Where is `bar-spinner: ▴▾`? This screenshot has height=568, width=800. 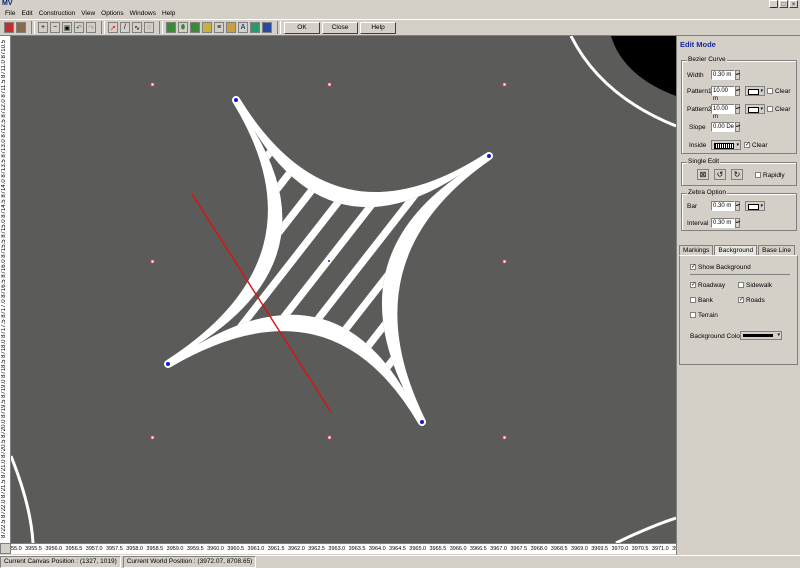 bar-spinner: ▴▾ is located at coordinates (737, 206).